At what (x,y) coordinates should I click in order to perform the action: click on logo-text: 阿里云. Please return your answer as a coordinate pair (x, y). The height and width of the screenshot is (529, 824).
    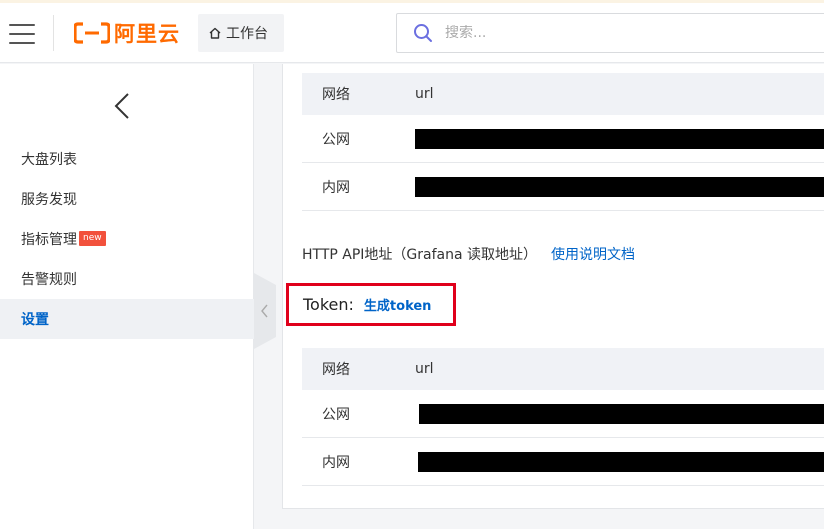
    Looking at the image, I should click on (147, 34).